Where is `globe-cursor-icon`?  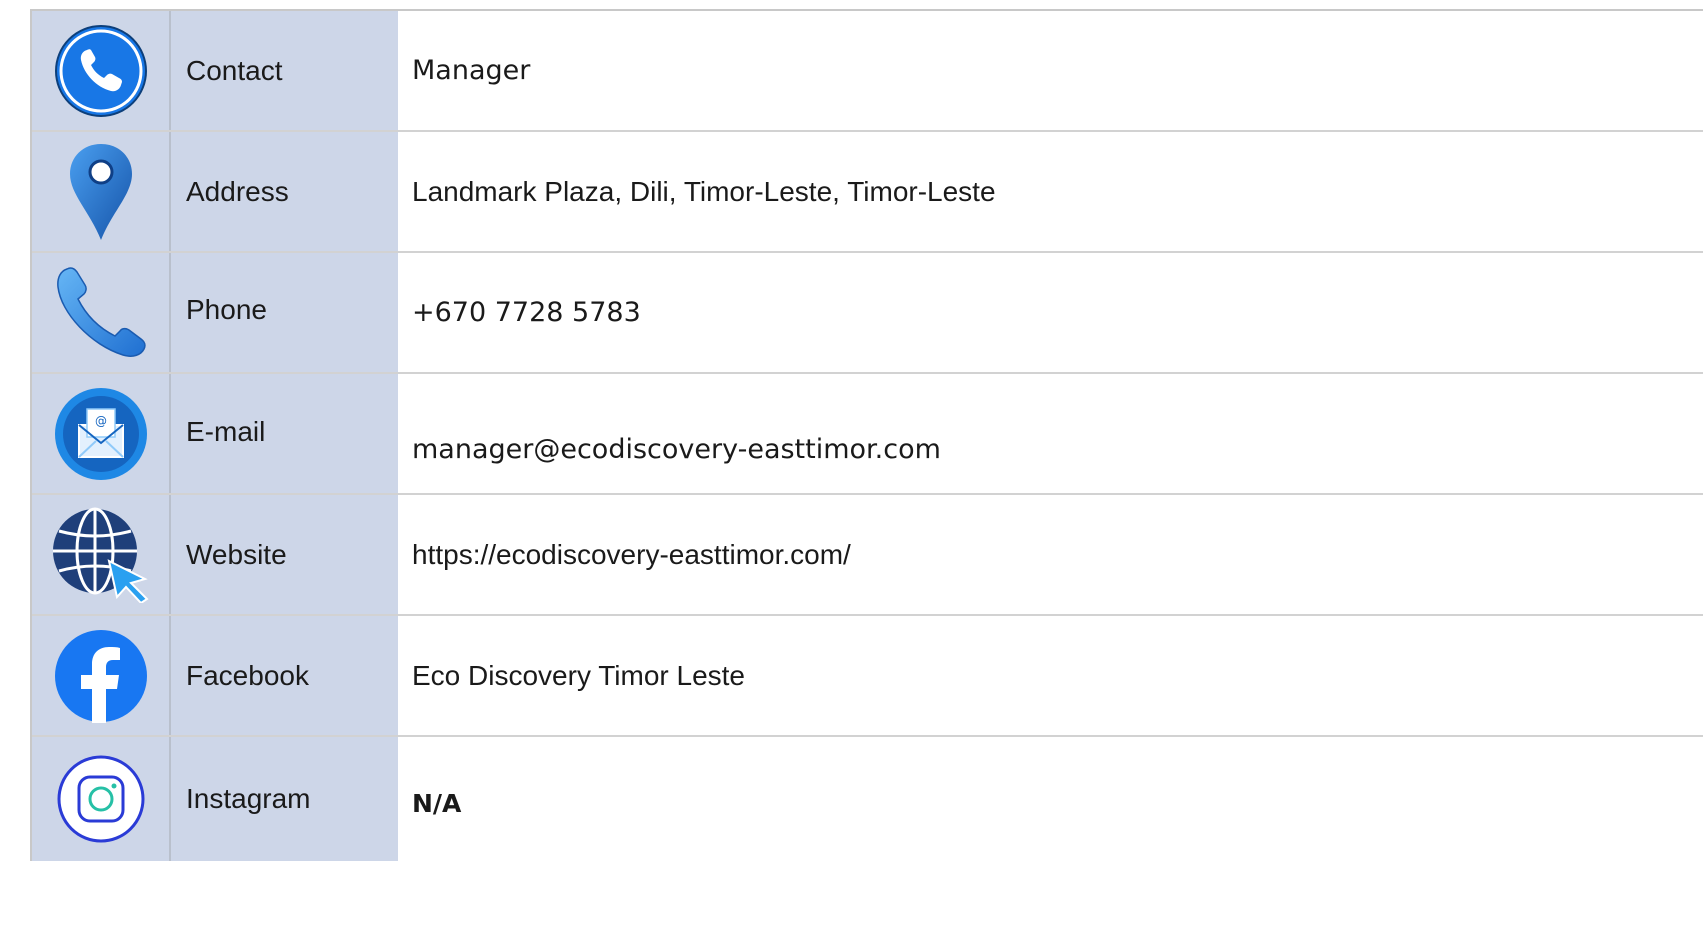
globe-cursor-icon is located at coordinates (100, 555).